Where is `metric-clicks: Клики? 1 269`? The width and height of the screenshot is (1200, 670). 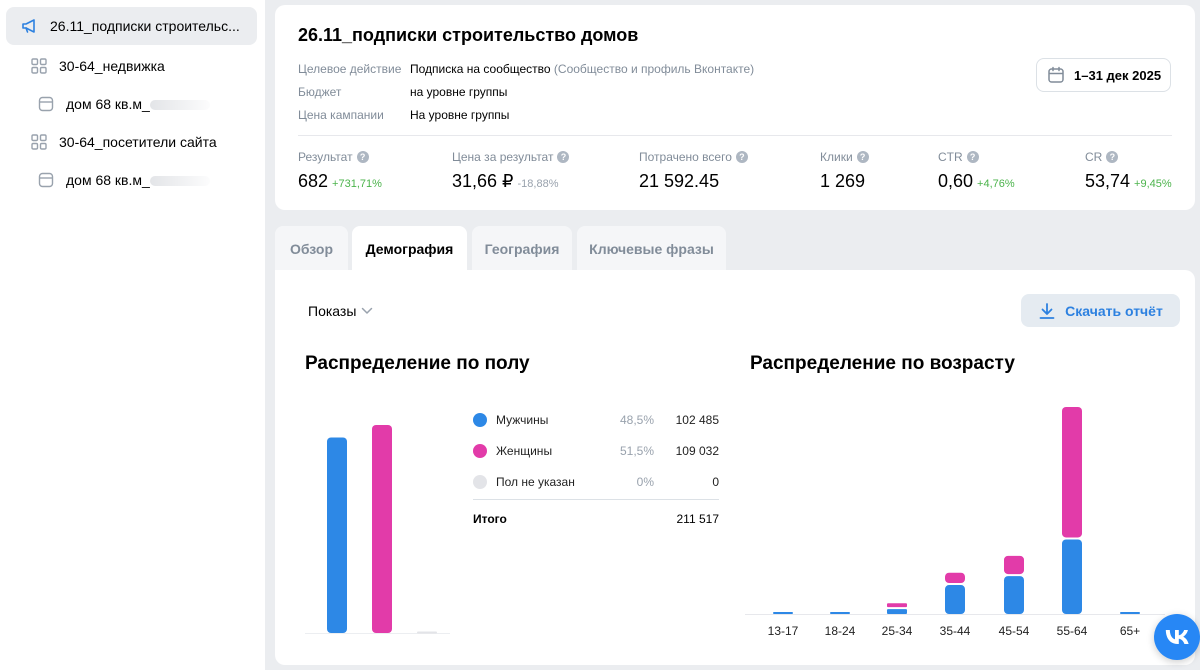
metric-clicks: Клики? 1 269 is located at coordinates (844, 171).